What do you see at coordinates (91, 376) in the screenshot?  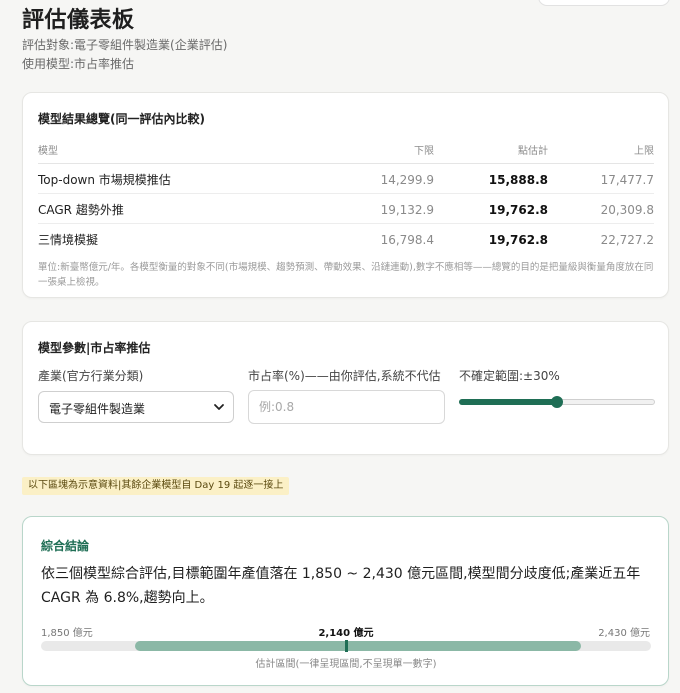 I see `industry-label: 產業(官方行業分類)` at bounding box center [91, 376].